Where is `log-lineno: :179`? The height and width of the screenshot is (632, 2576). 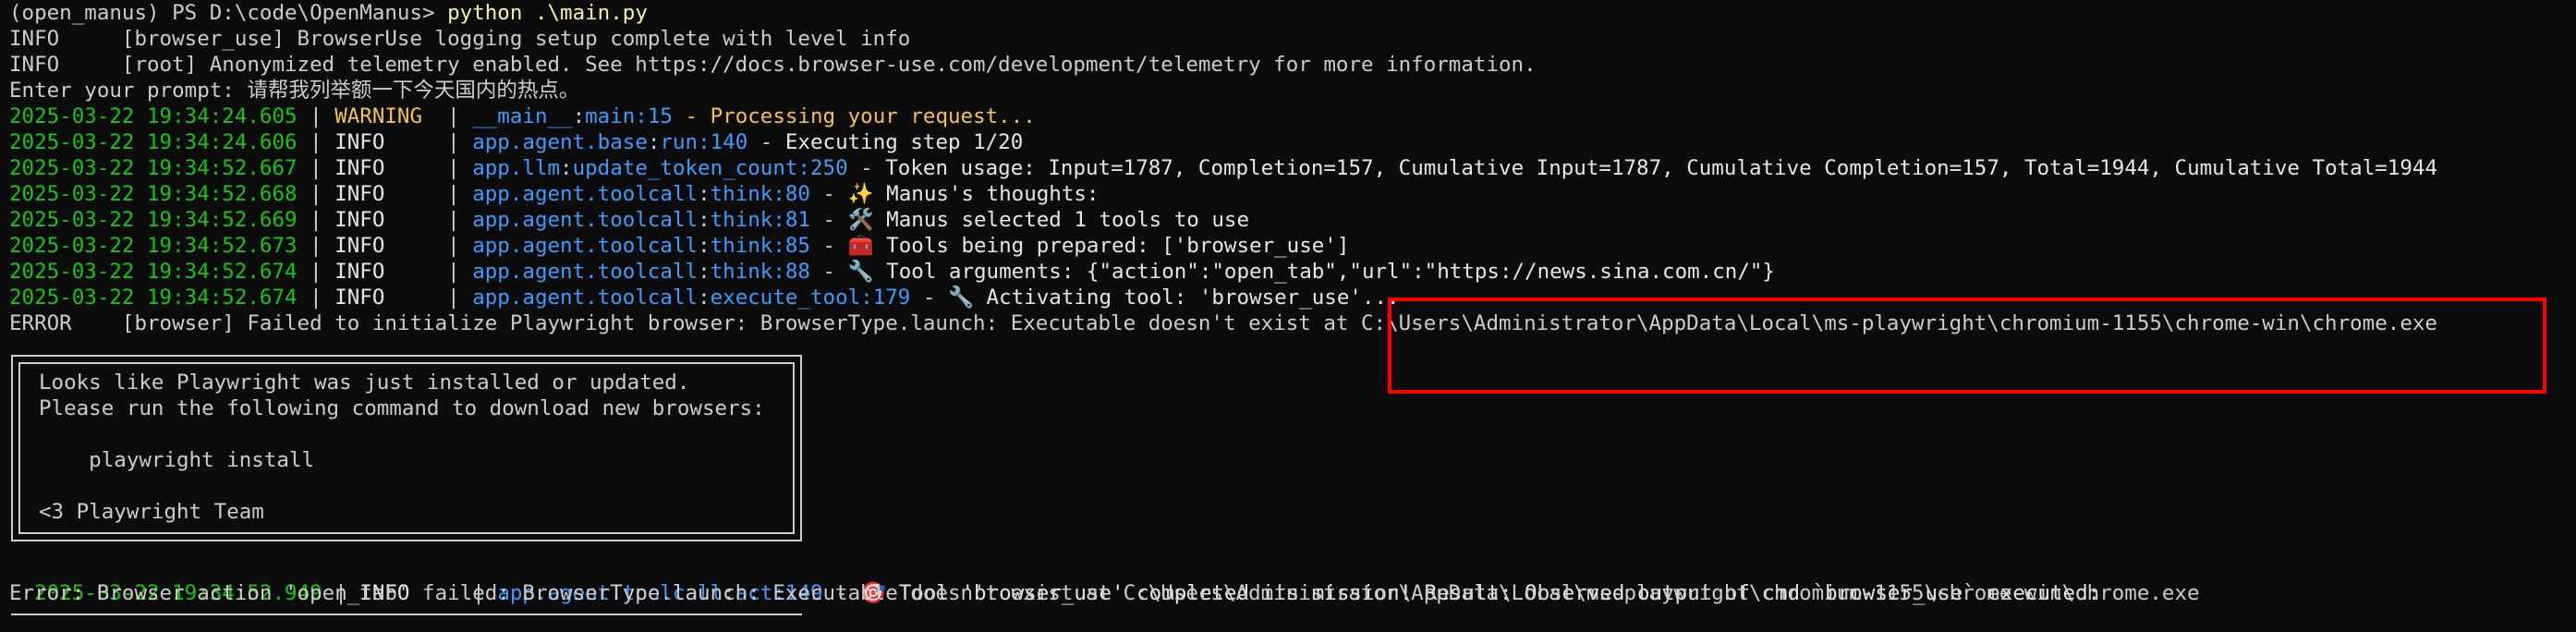 log-lineno: :179 is located at coordinates (885, 298).